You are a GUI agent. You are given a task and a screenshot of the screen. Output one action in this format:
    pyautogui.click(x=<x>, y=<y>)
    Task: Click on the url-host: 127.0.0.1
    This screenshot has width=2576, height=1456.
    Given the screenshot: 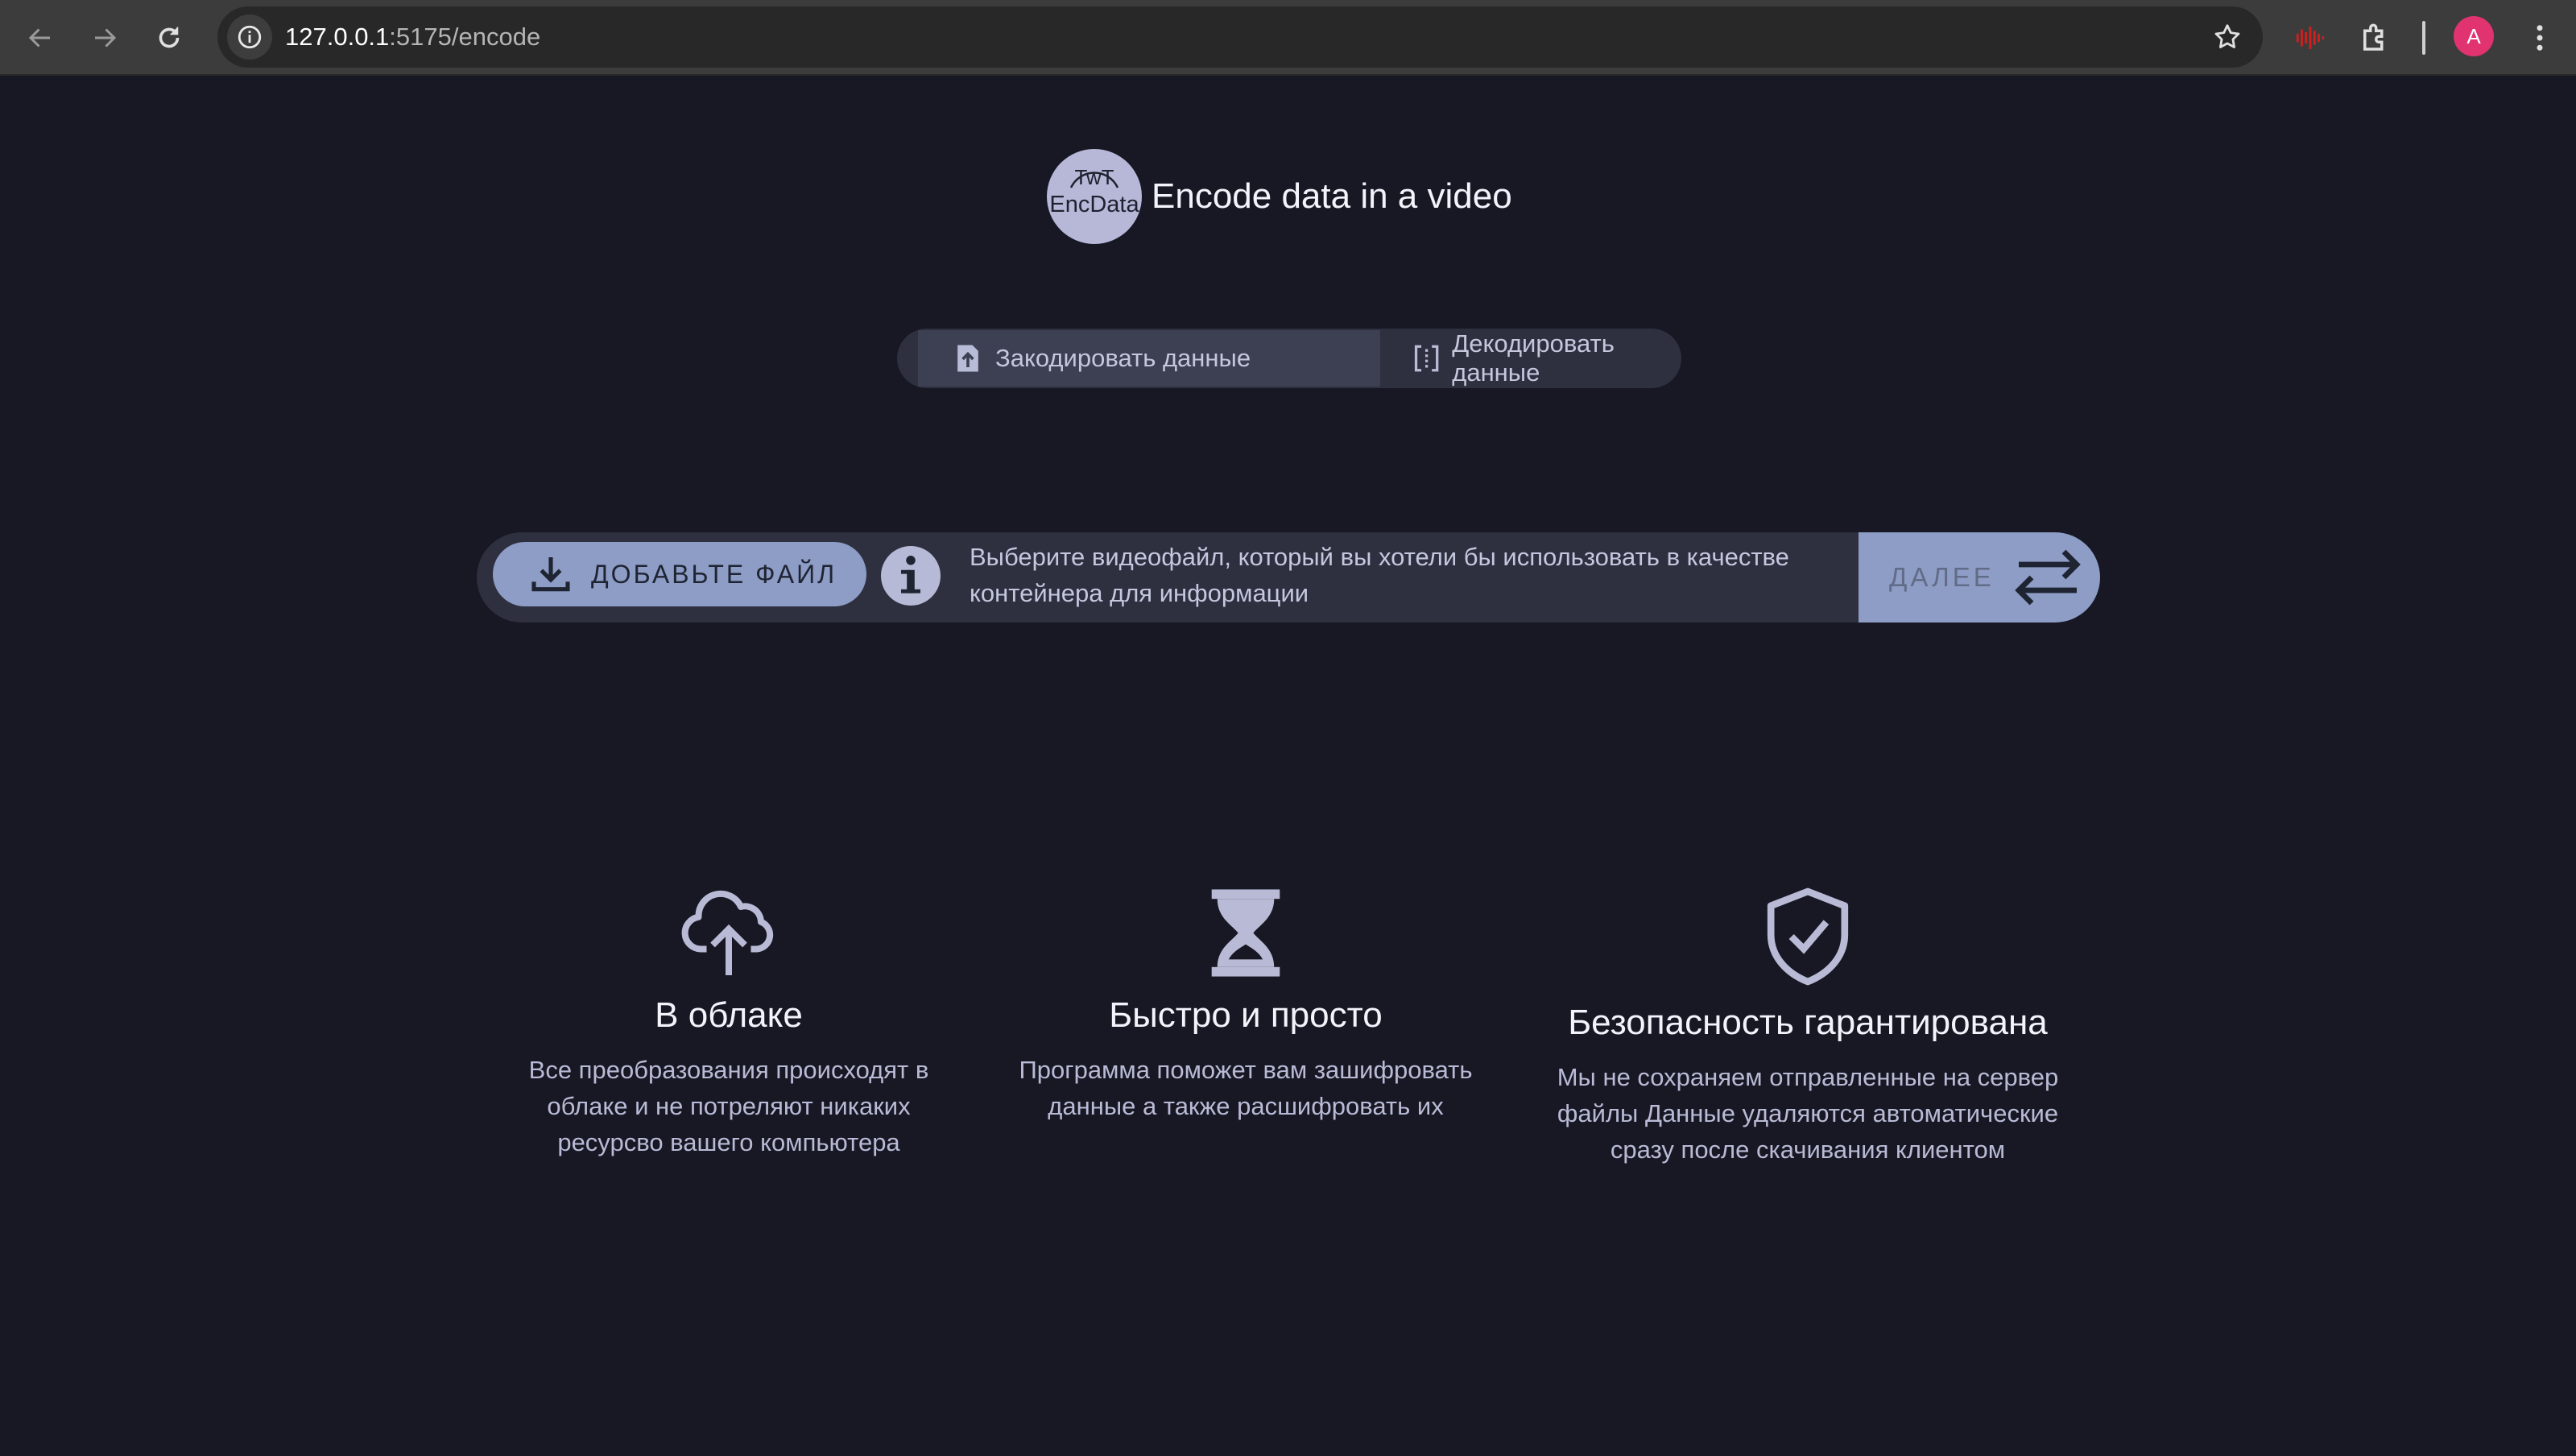 What is the action you would take?
    pyautogui.click(x=337, y=37)
    